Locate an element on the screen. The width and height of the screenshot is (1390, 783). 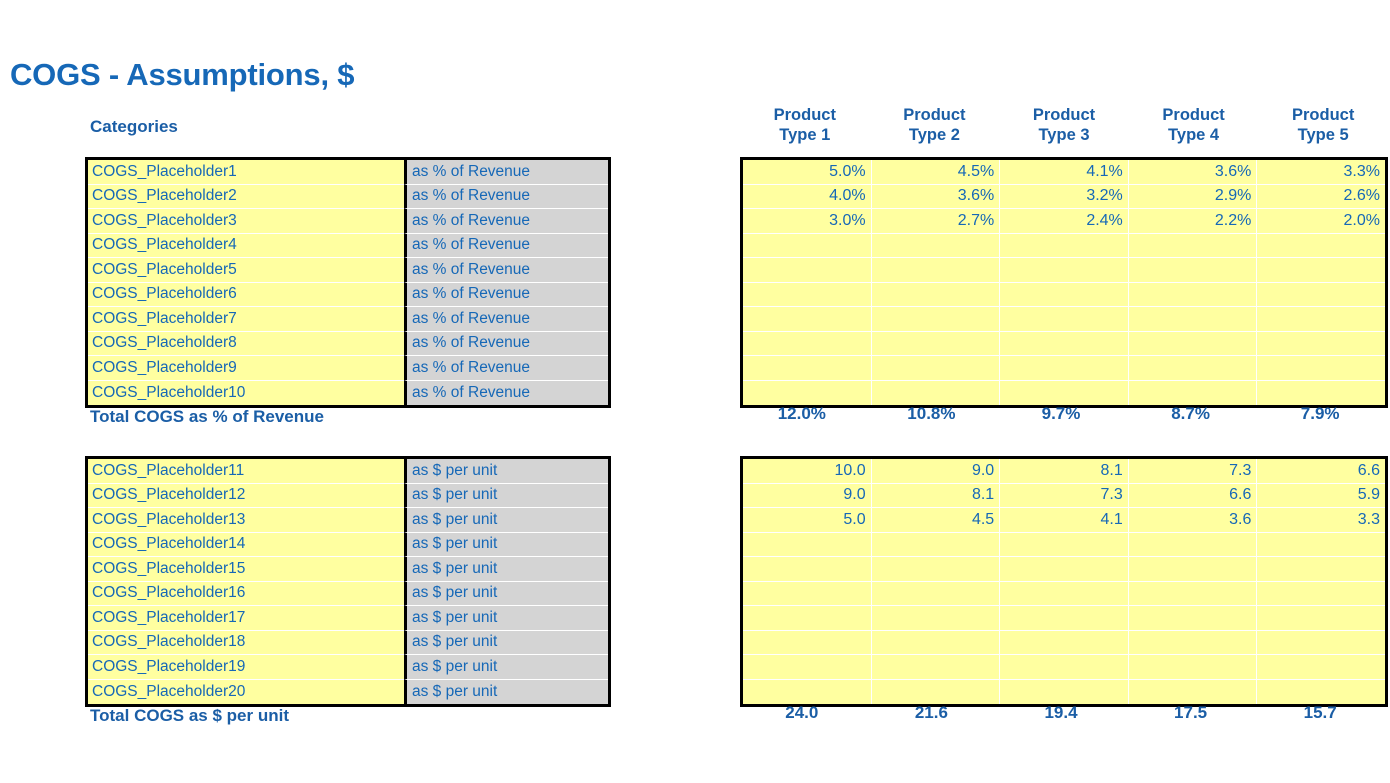
category-name-cell: COGS_Placeholder15 is located at coordinates (246, 569).